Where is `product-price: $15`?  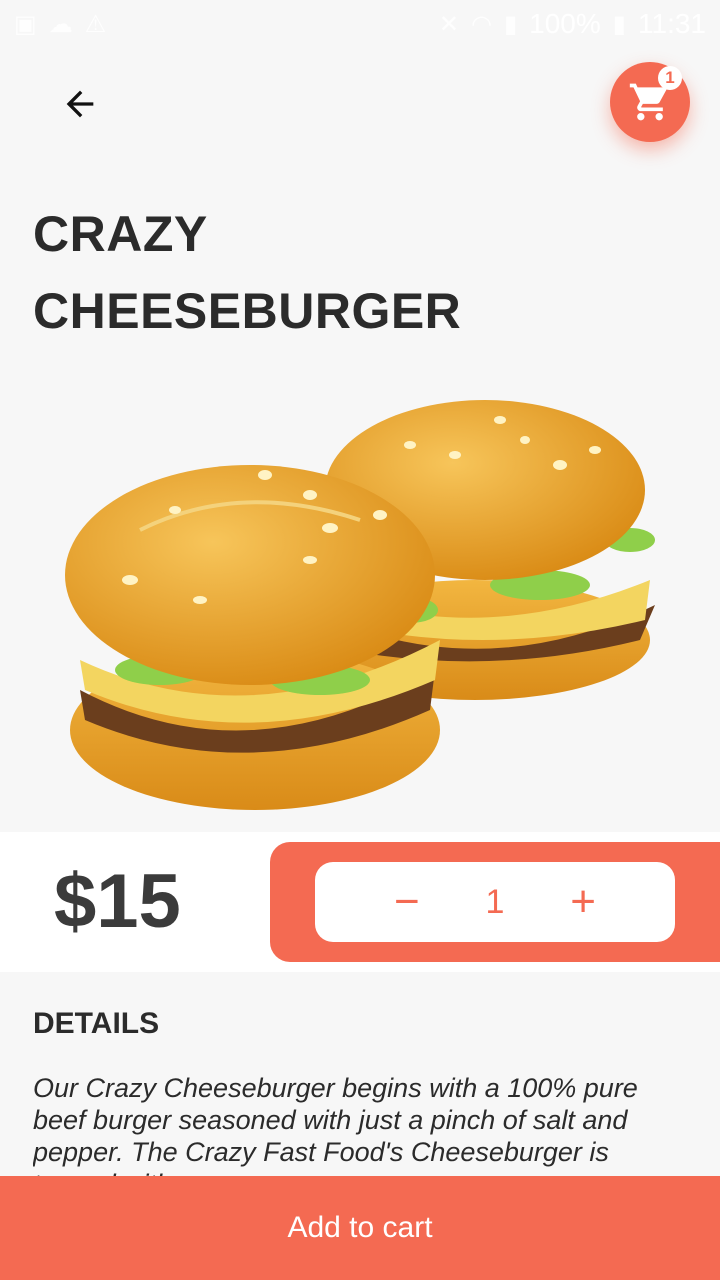 product-price: $15 is located at coordinates (117, 901).